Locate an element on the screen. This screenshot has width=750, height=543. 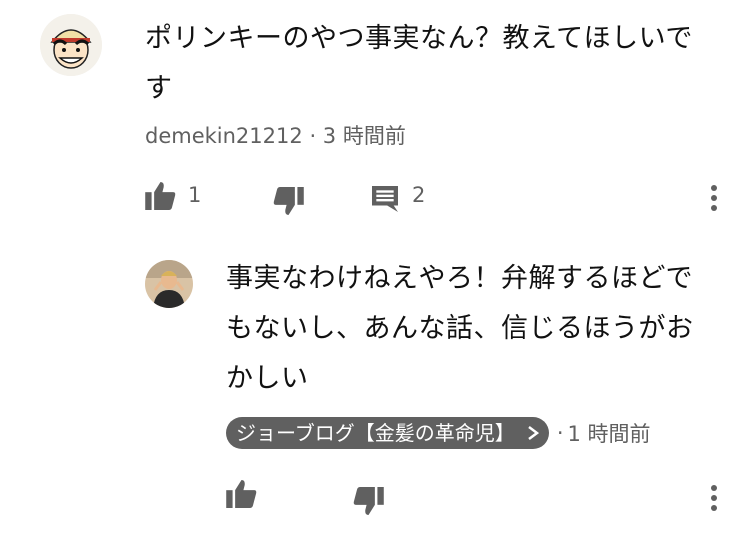
comment-dislike-button is located at coordinates (288, 201).